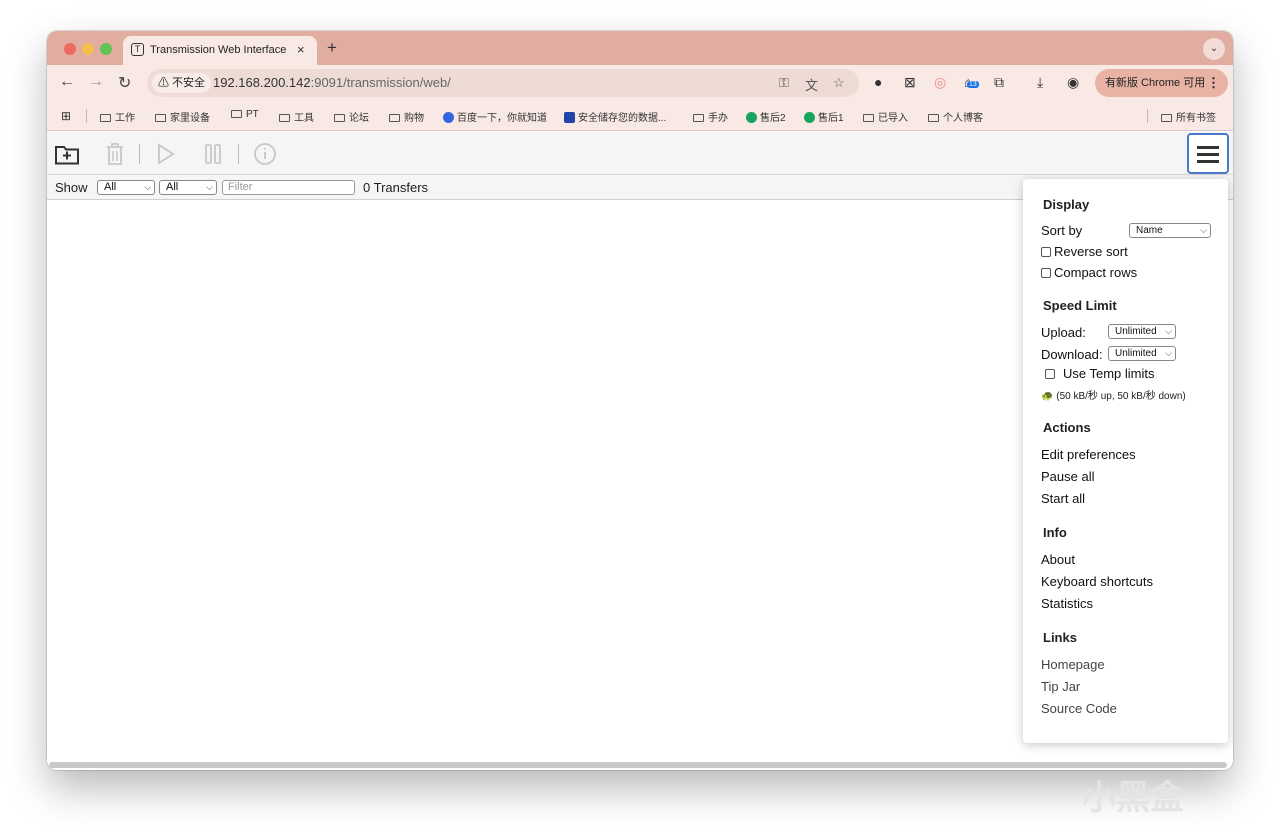 Image resolution: width=1280 pixels, height=833 pixels. What do you see at coordinates (1084, 251) in the screenshot?
I see `reverse-sort-checkbox: Reverse sort` at bounding box center [1084, 251].